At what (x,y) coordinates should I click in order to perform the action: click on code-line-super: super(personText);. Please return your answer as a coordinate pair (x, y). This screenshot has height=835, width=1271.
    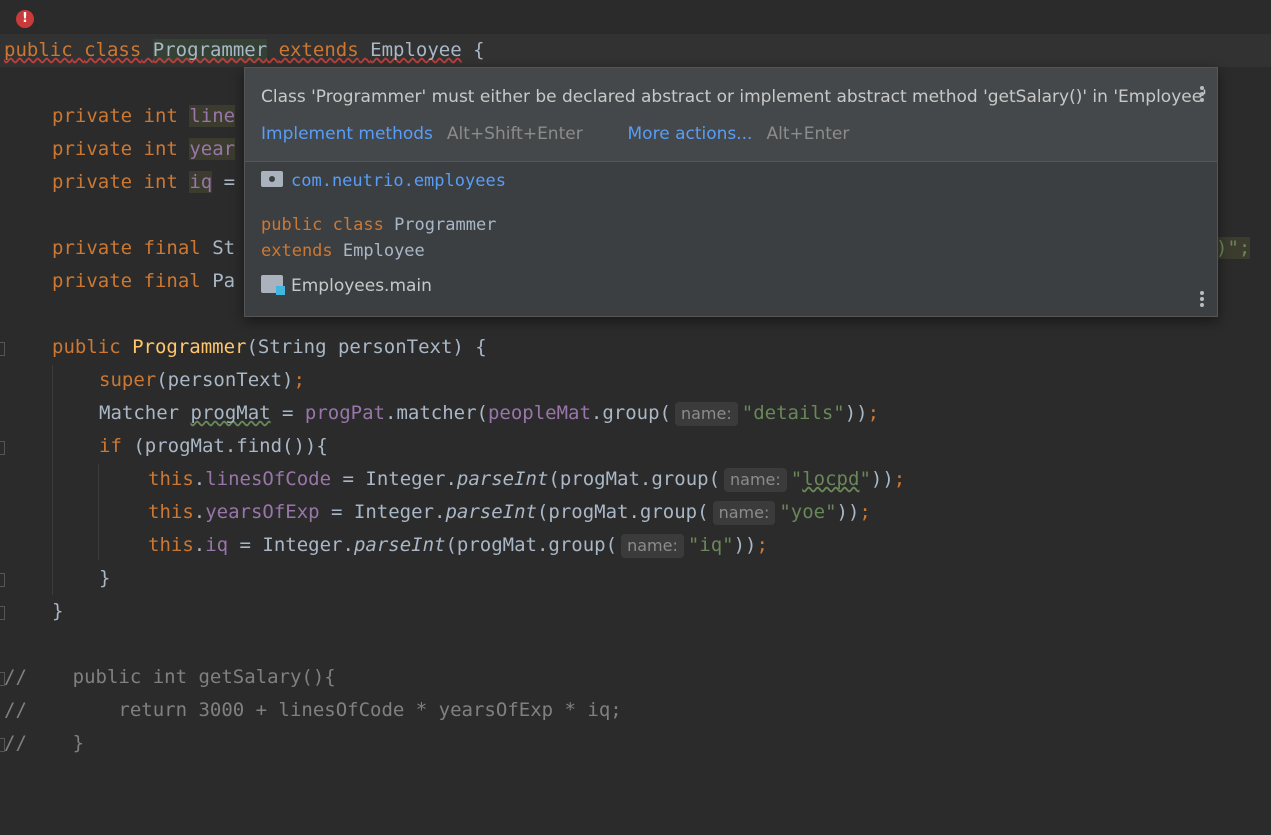
    Looking at the image, I should click on (685, 380).